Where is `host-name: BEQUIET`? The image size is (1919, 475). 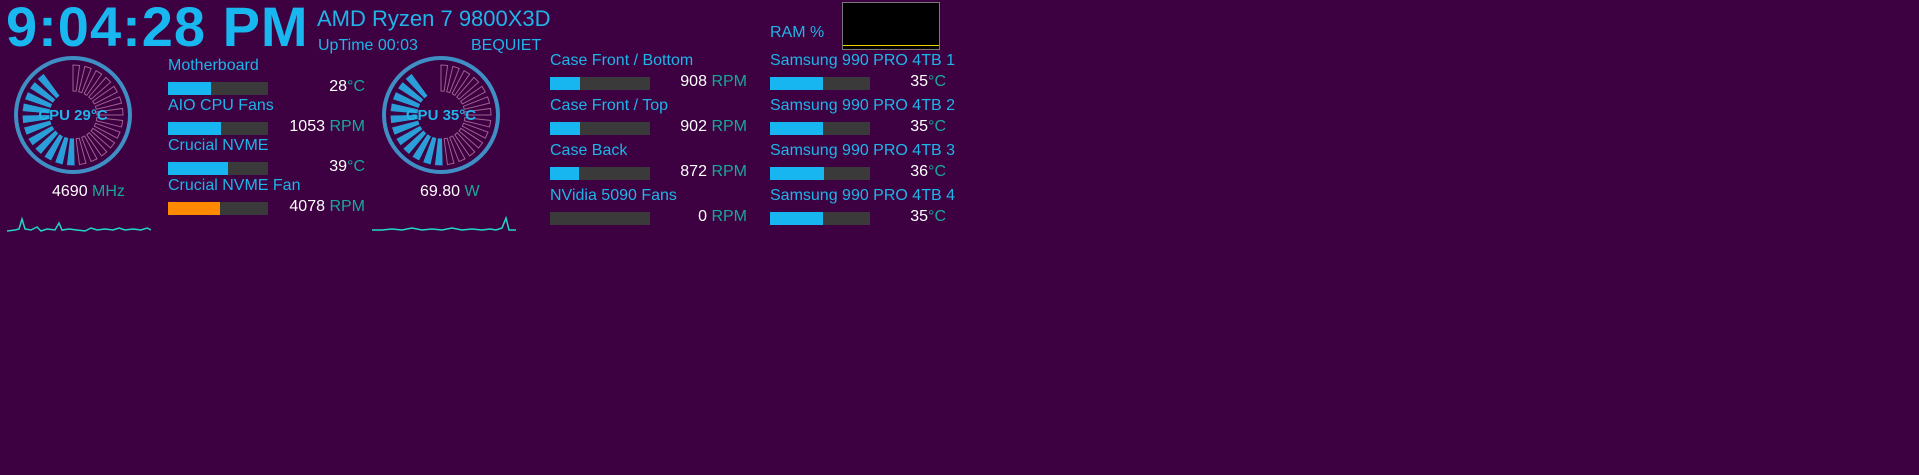 host-name: BEQUIET is located at coordinates (506, 45).